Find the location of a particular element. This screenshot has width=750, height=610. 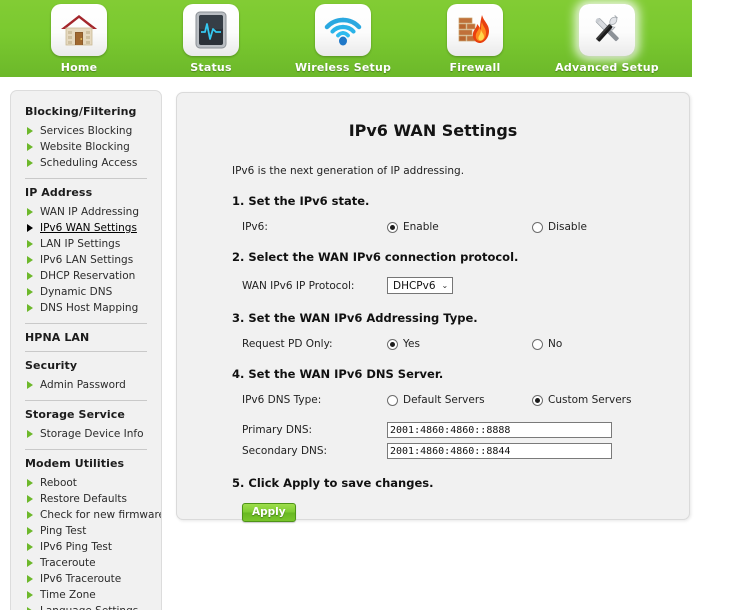

nav-label-status: Status is located at coordinates (211, 67).